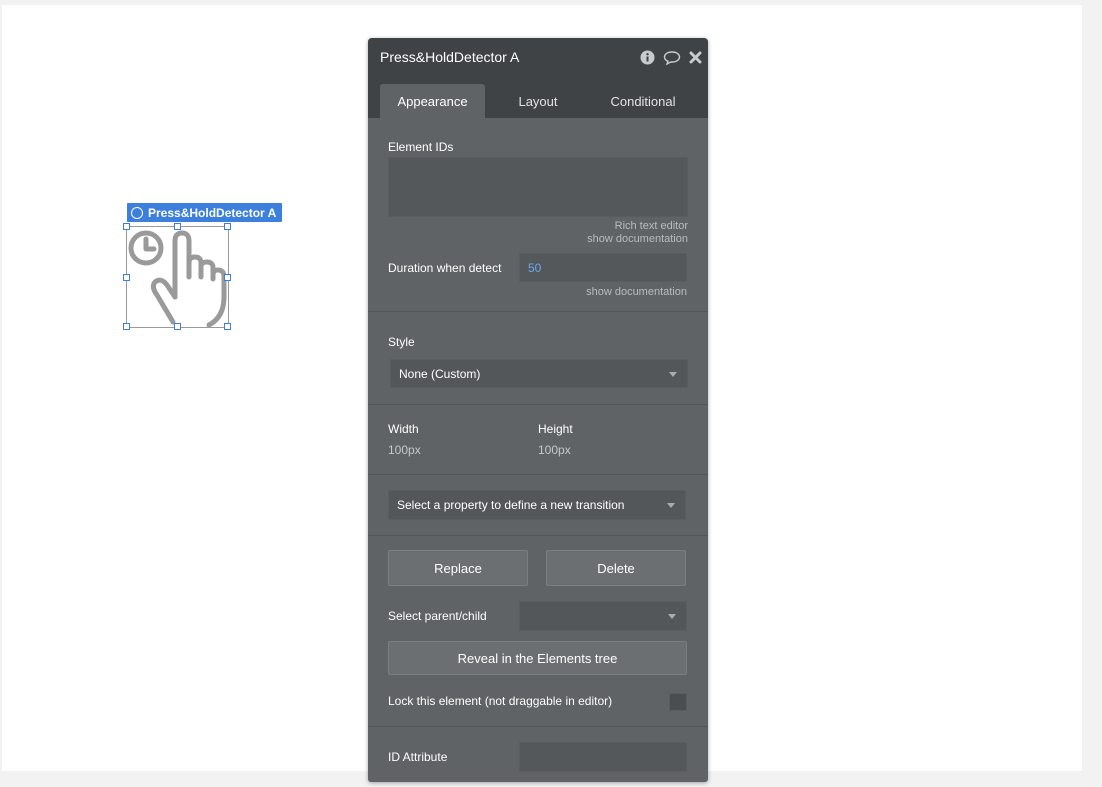  What do you see at coordinates (421, 147) in the screenshot?
I see `element-ids-label: Element IDs` at bounding box center [421, 147].